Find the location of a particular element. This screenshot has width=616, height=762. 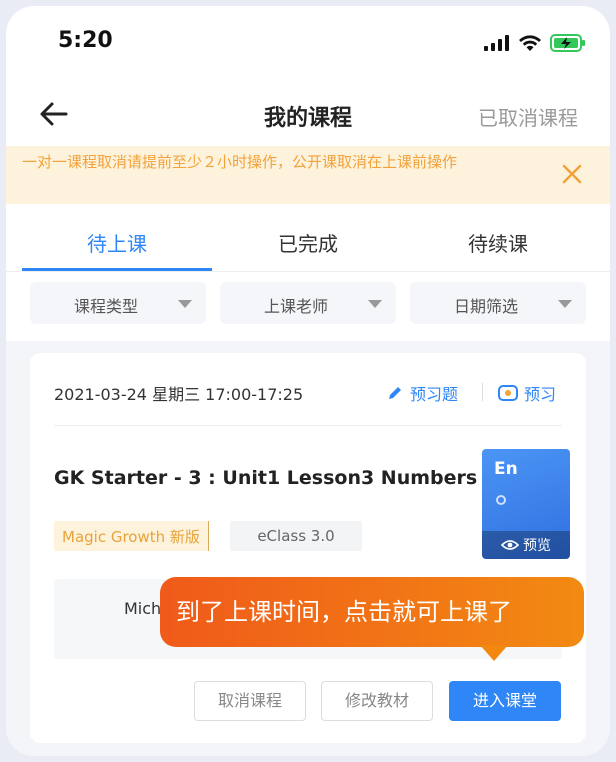

thumbnail-logo: En is located at coordinates (506, 469).